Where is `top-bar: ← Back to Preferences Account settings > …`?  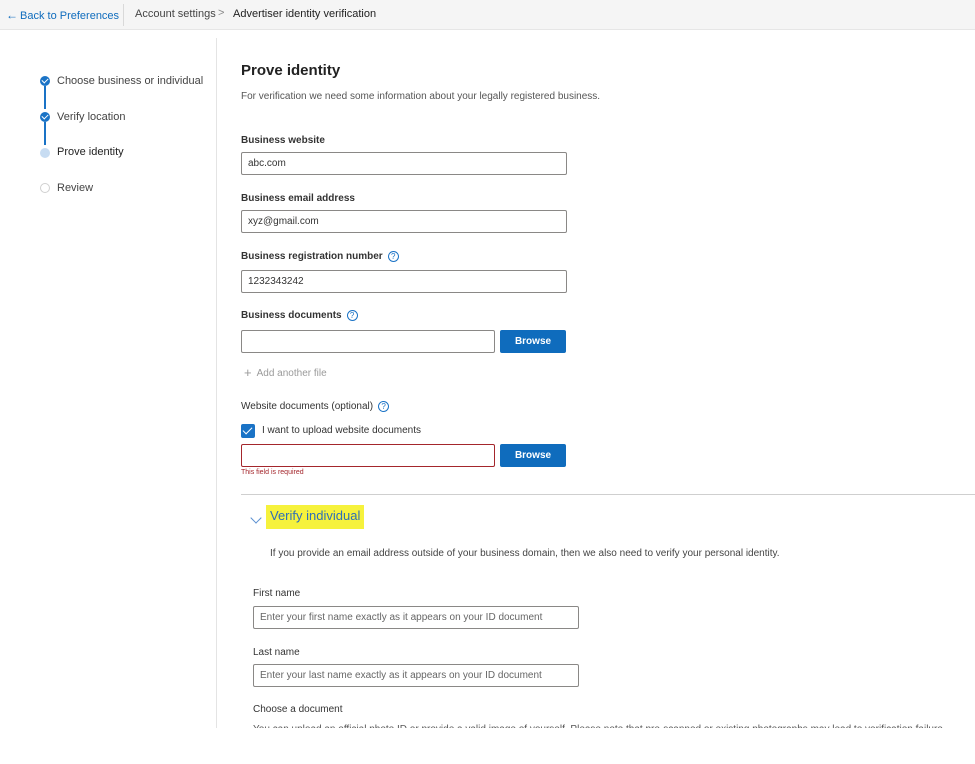
top-bar: ← Back to Preferences Account settings > … is located at coordinates (487, 15).